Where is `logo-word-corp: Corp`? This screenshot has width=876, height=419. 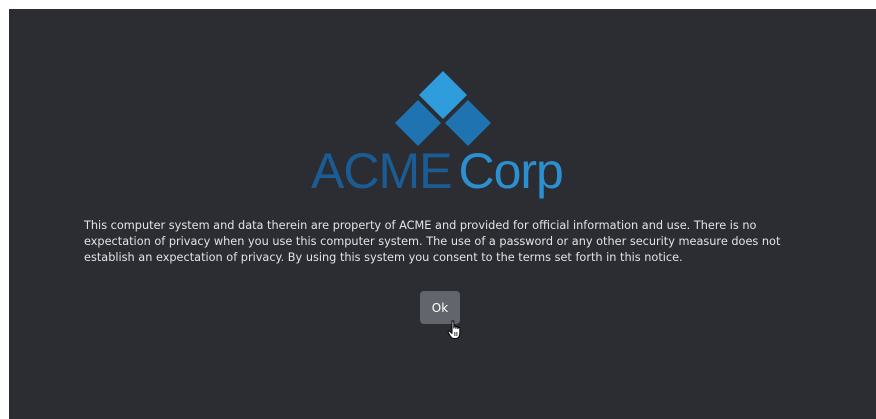 logo-word-corp: Corp is located at coordinates (510, 171).